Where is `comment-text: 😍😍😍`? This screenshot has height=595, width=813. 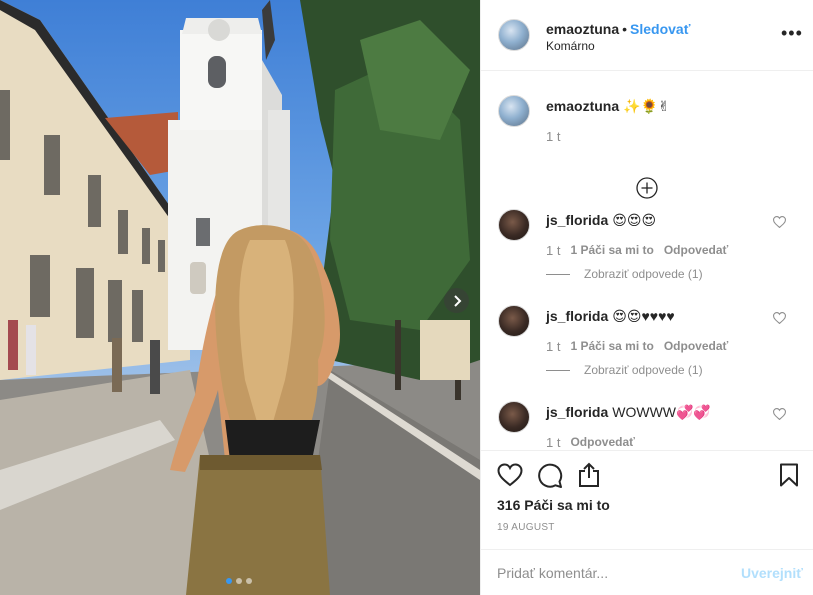
comment-text: 😍😍😍 is located at coordinates (634, 220).